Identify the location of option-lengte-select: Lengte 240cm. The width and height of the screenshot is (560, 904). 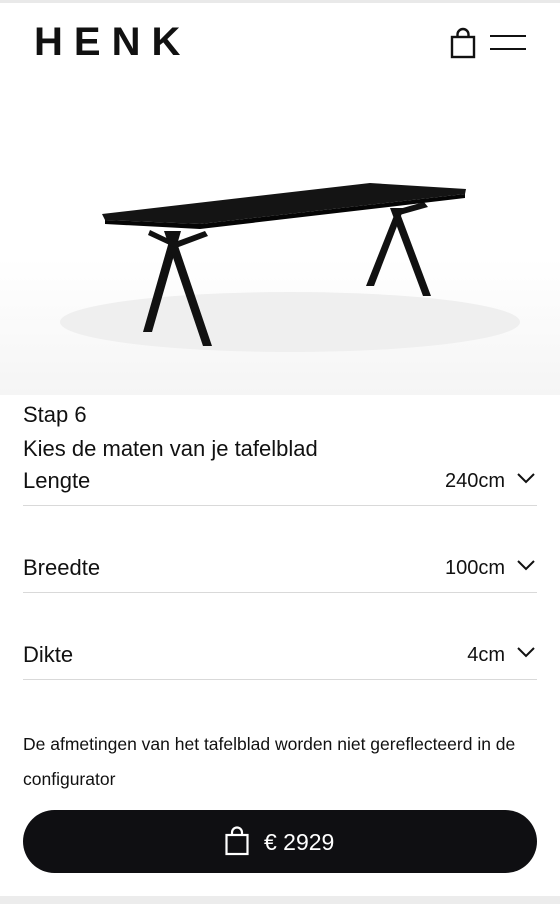
(280, 485).